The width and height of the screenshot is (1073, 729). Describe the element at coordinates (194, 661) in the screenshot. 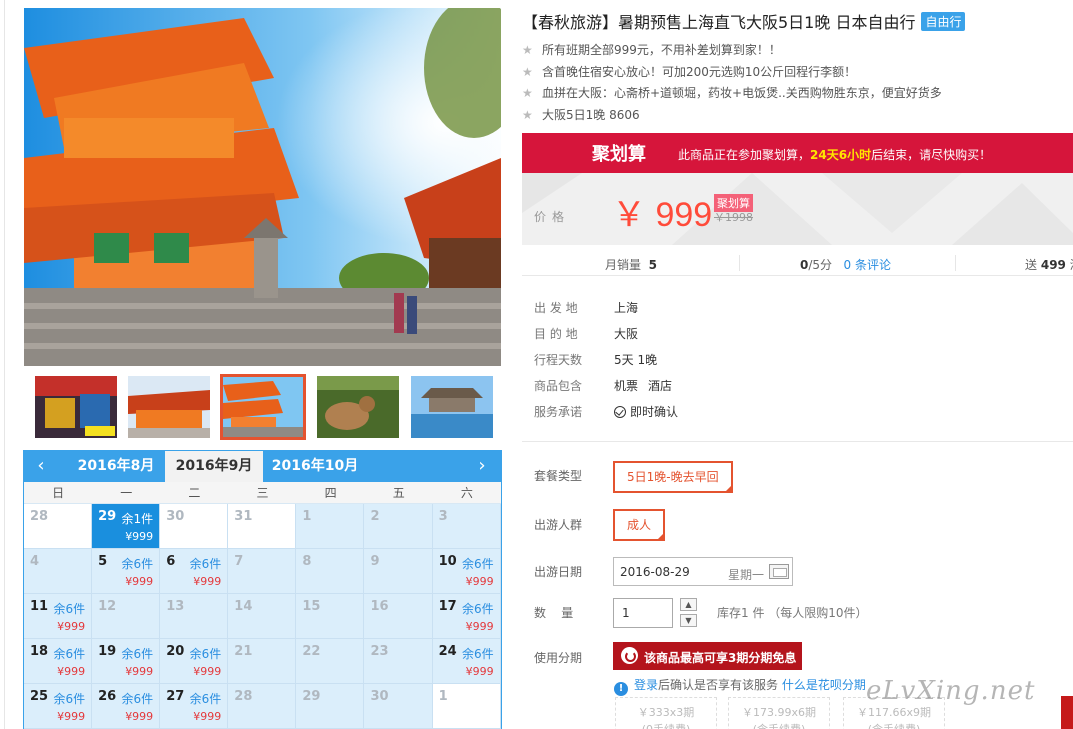

I see `calendar-day: 20 余6件 ¥999` at that location.